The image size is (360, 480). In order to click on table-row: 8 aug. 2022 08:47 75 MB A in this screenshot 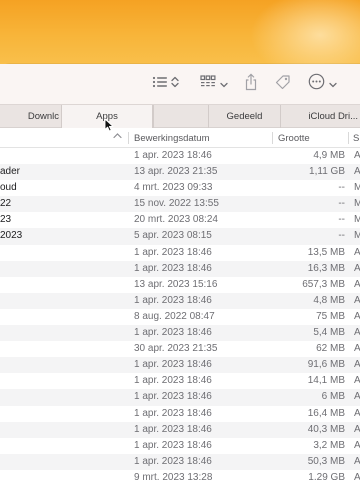, I will do `click(180, 317)`.